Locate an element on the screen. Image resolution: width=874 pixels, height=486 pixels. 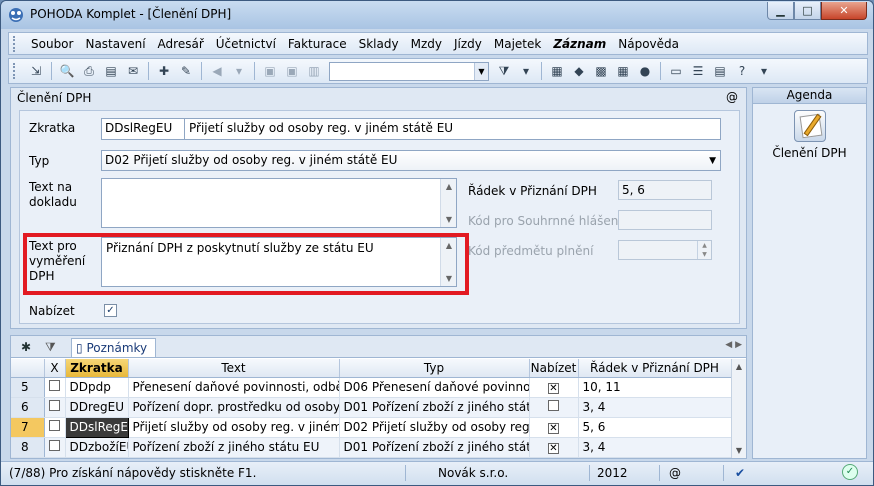
col-header-nabizet: Nabízet is located at coordinates (554, 368).